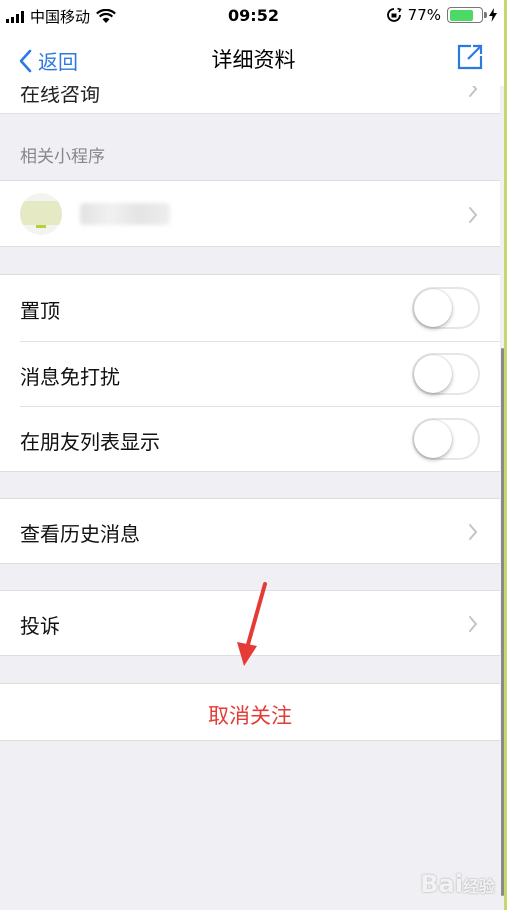 Image resolution: width=507 pixels, height=910 pixels. Describe the element at coordinates (250, 308) in the screenshot. I see `pin-top-row: 置顶` at that location.